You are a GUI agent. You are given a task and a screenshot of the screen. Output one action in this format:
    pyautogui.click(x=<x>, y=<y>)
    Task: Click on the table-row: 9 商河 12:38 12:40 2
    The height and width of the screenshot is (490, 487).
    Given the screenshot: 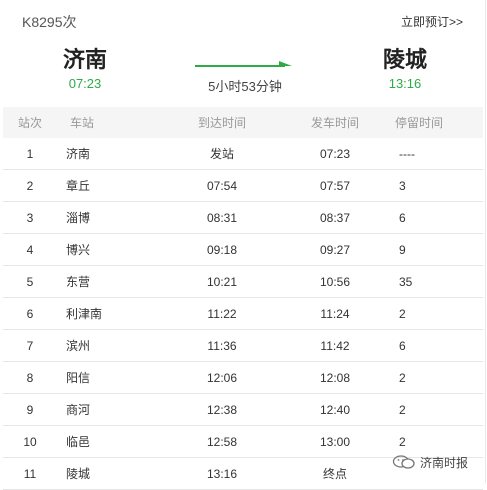 What is the action you would take?
    pyautogui.click(x=243, y=410)
    